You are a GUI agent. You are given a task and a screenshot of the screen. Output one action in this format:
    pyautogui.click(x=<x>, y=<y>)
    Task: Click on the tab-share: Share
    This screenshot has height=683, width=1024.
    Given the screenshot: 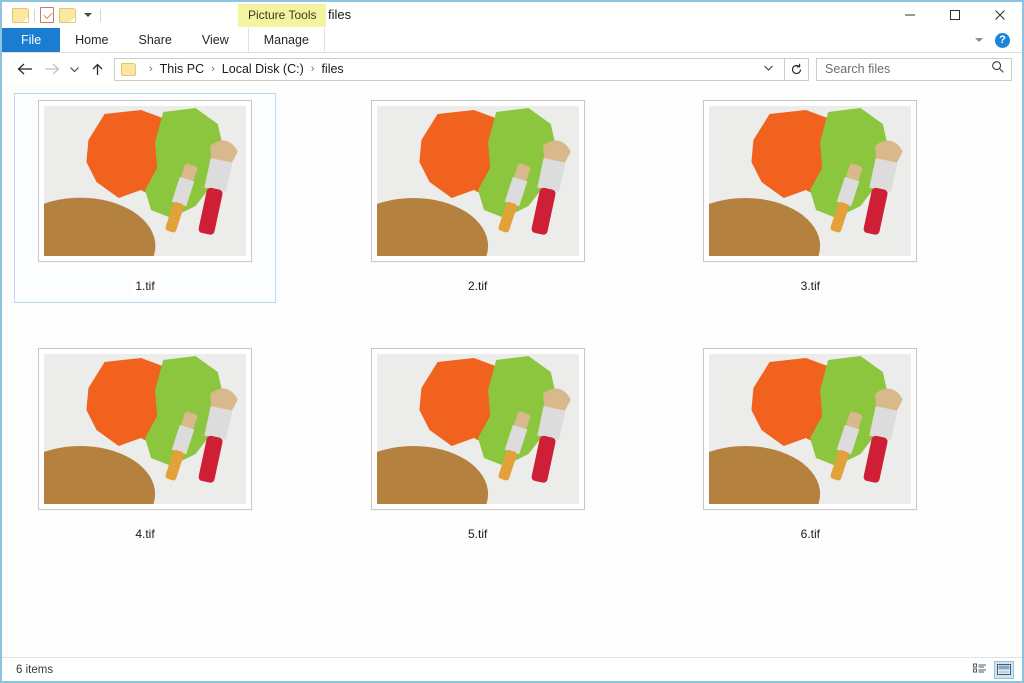 What is the action you would take?
    pyautogui.click(x=155, y=40)
    